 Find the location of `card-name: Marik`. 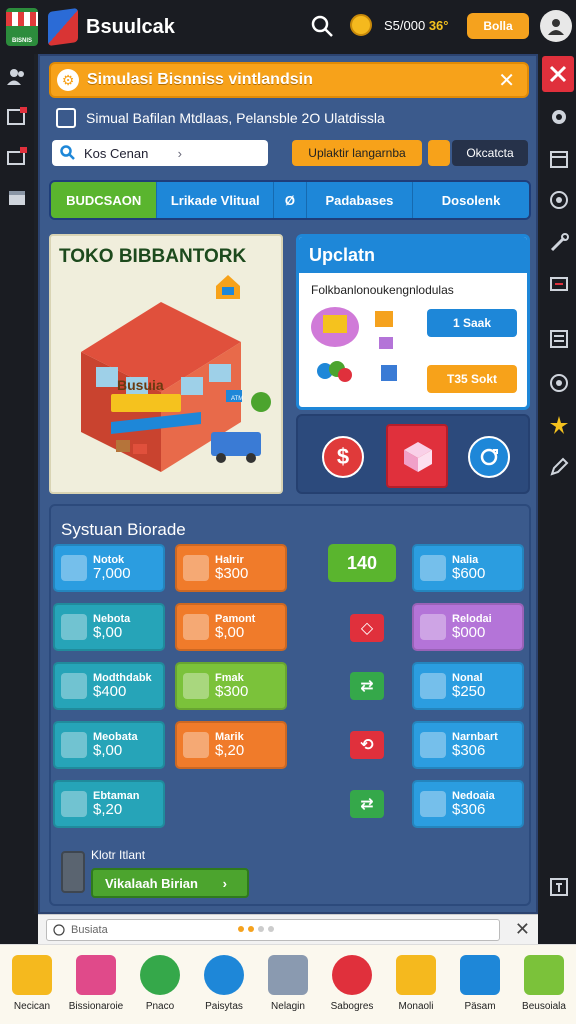

card-name: Marik is located at coordinates (229, 736).